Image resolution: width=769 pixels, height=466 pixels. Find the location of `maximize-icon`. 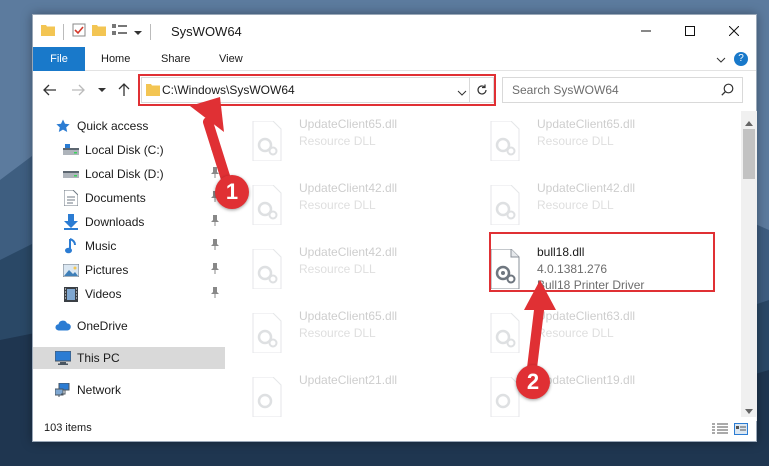

maximize-icon is located at coordinates (690, 31).